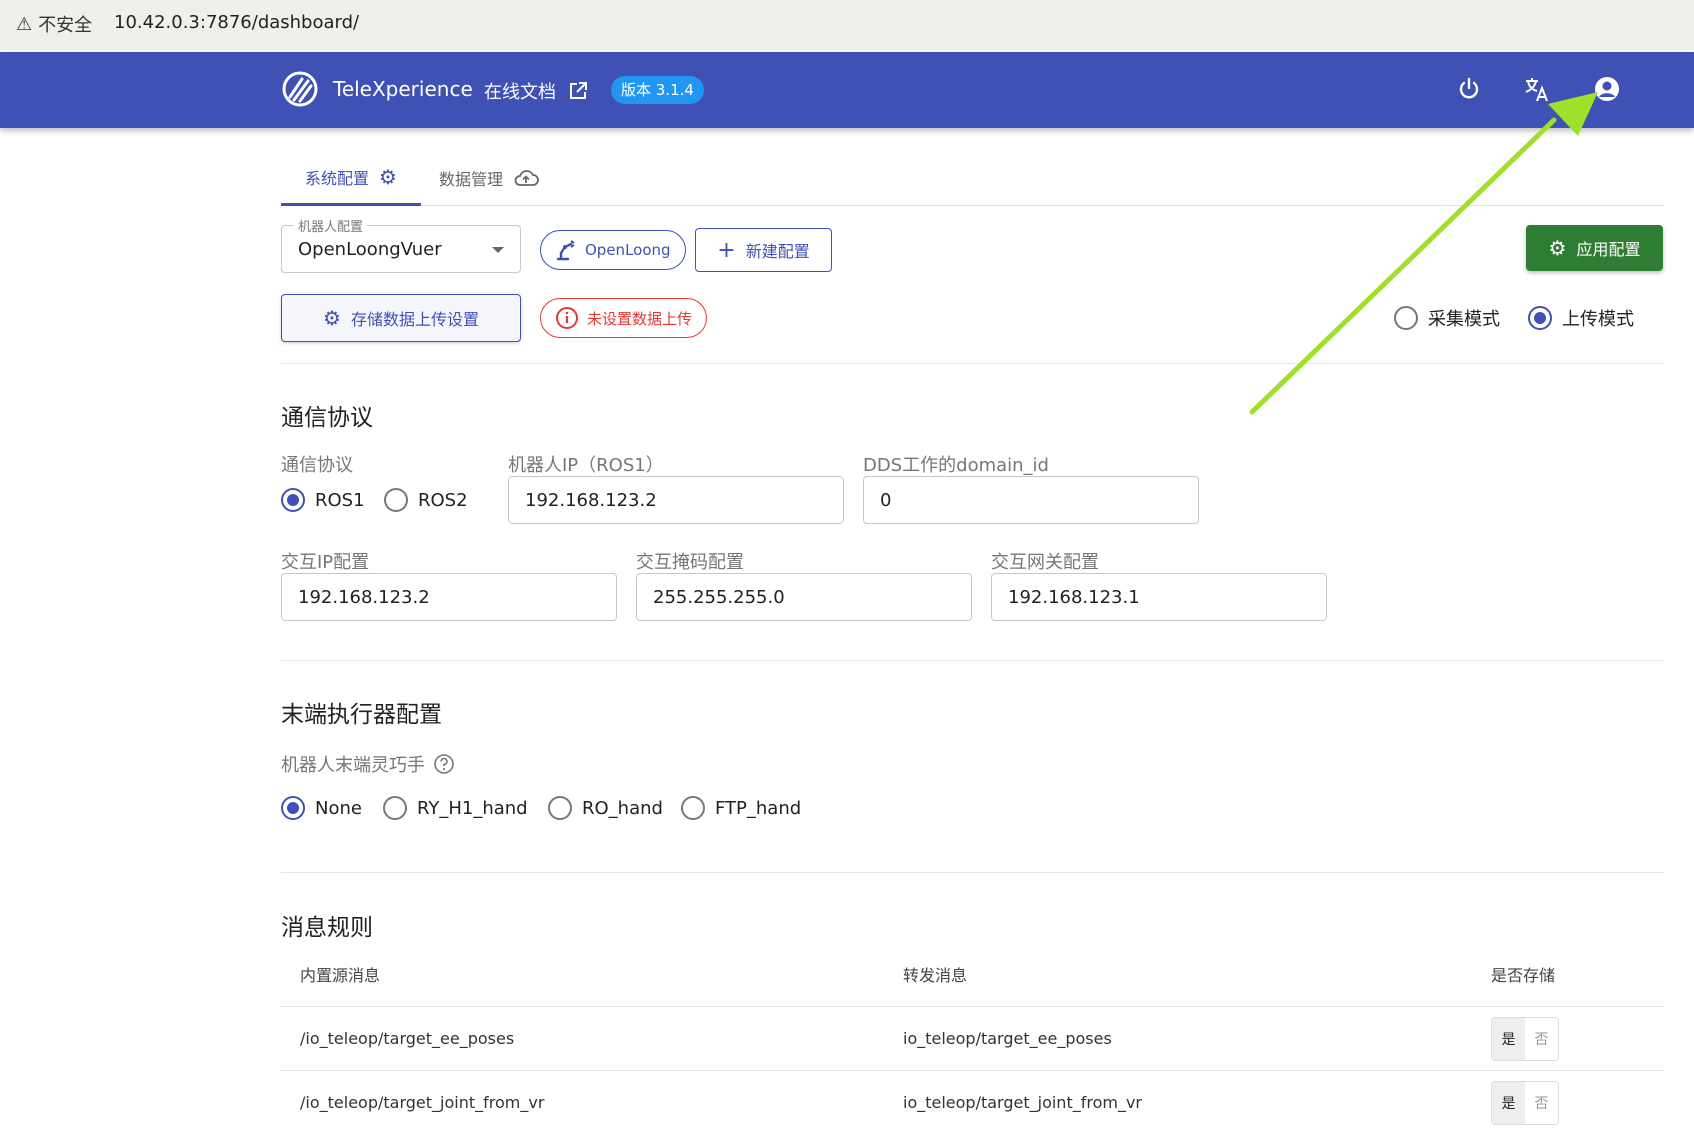 The image size is (1694, 1138). Describe the element at coordinates (361, 715) in the screenshot. I see `section-title-effector: 末端执行器配置` at that location.